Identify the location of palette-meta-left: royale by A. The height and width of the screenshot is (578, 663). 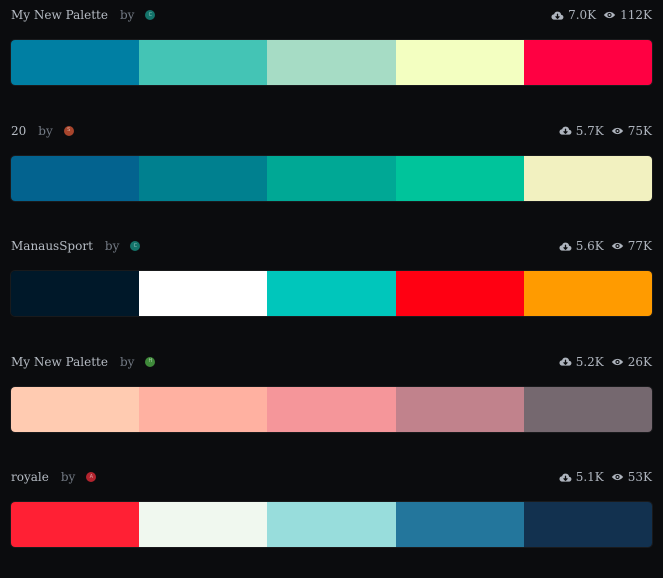
(54, 477).